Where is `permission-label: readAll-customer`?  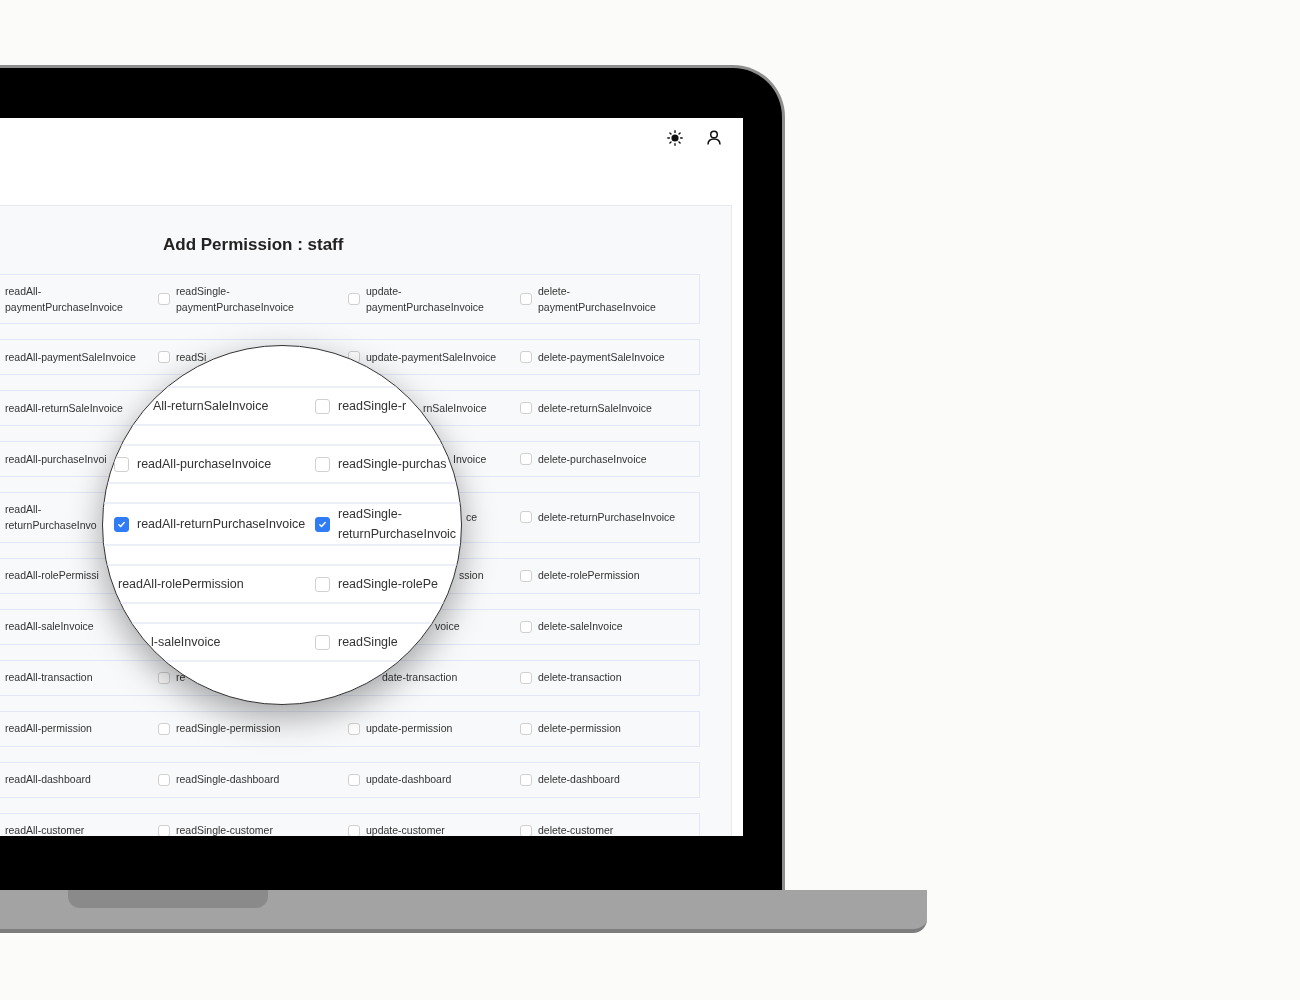
permission-label: readAll-customer is located at coordinates (45, 829).